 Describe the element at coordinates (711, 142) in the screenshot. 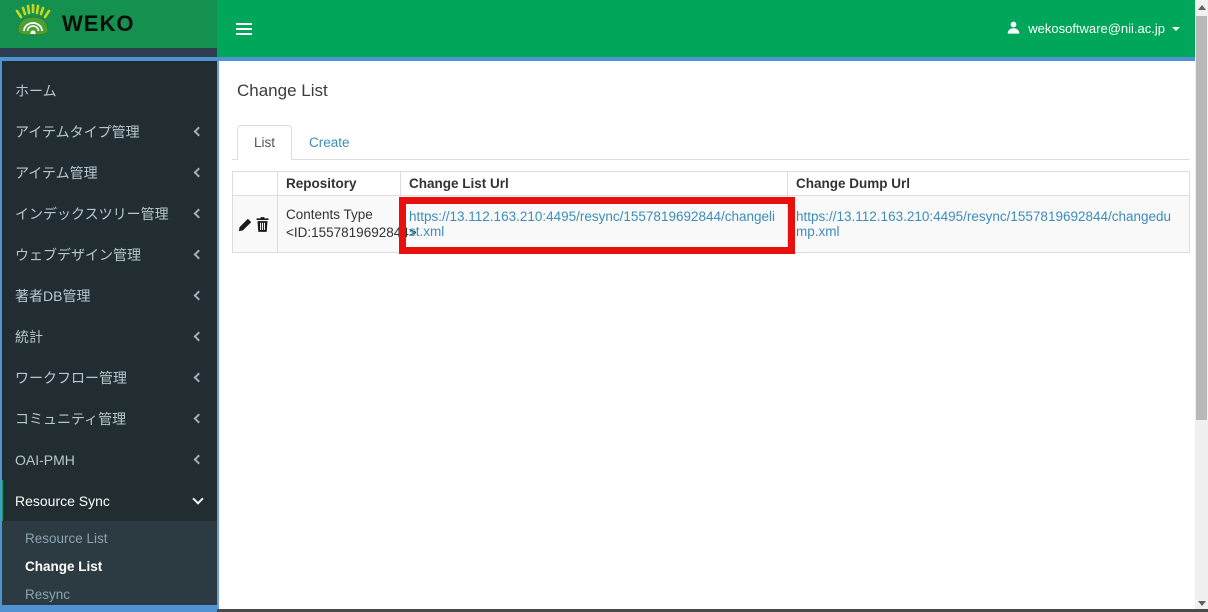

I see `tab-bar: List Create` at that location.